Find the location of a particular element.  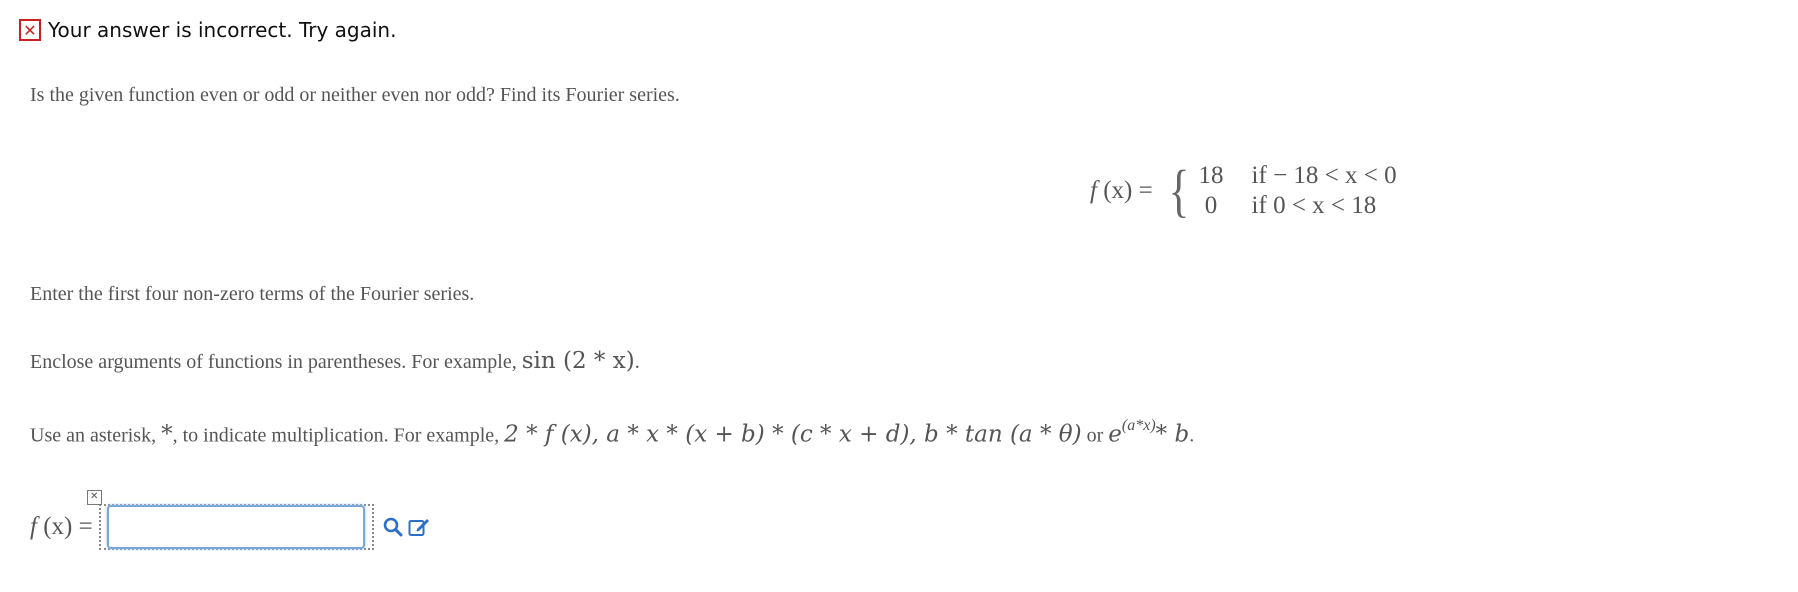

answer-container: ✕ is located at coordinates (230, 520).